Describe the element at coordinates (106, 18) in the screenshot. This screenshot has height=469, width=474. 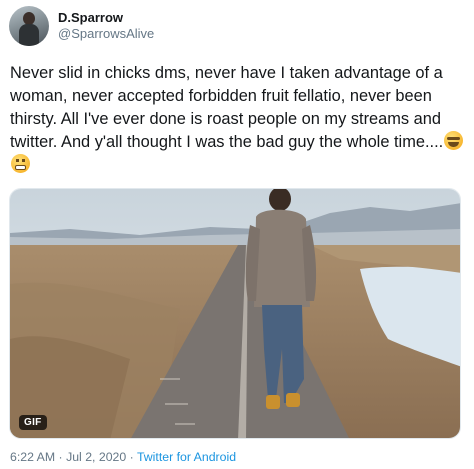
I see `display-name: D.Sparrow` at that location.